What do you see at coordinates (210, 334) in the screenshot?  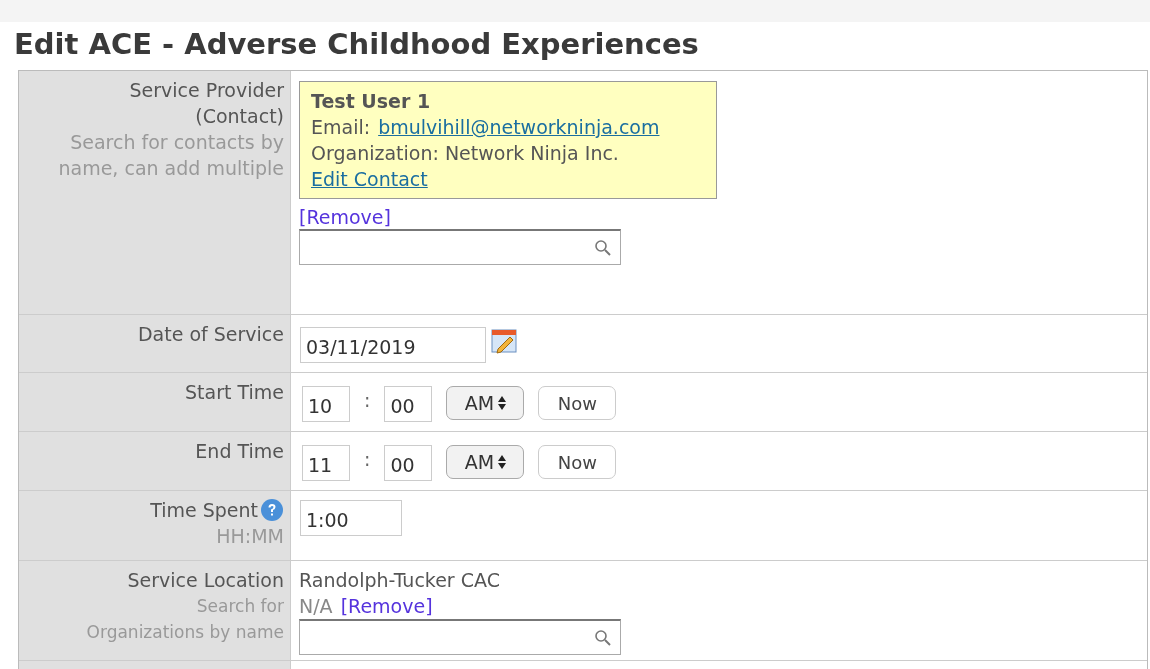 I see `field-label: Date of Service` at bounding box center [210, 334].